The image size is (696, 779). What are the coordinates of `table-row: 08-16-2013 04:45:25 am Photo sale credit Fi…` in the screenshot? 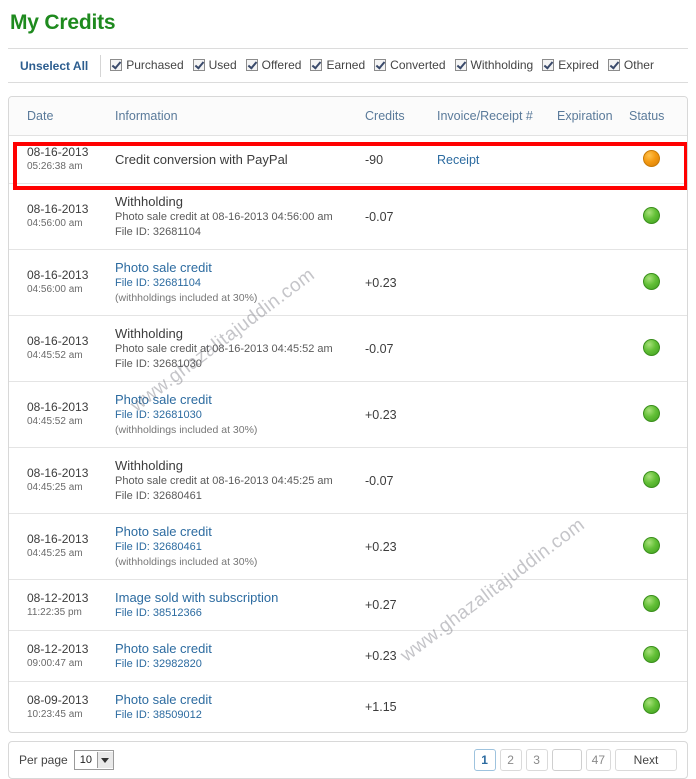 It's located at (348, 546).